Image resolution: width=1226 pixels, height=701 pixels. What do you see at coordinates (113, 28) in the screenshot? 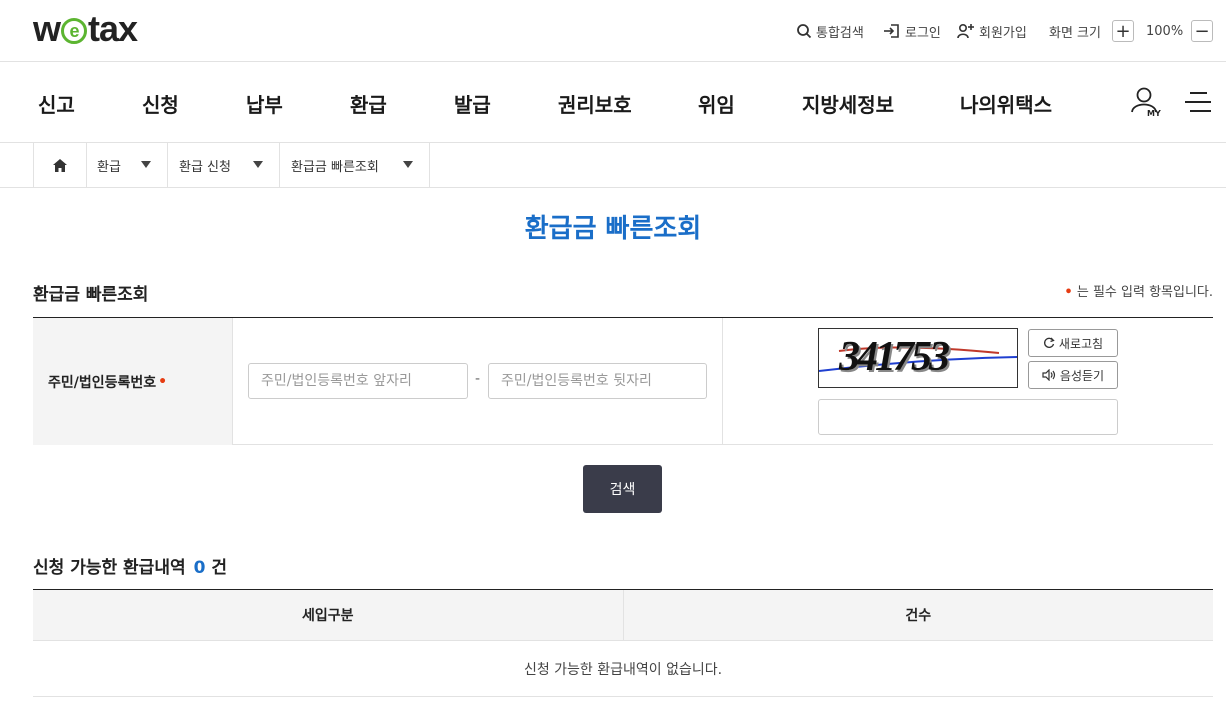
I see `logo-text-tax: tax` at bounding box center [113, 28].